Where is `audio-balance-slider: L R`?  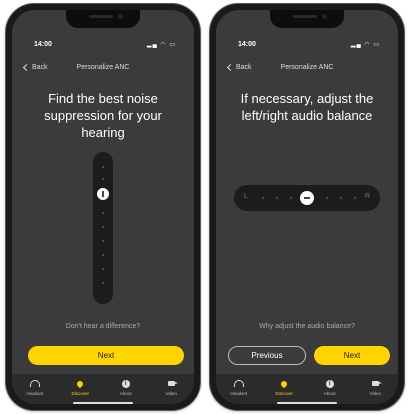
audio-balance-slider: L R is located at coordinates (307, 198).